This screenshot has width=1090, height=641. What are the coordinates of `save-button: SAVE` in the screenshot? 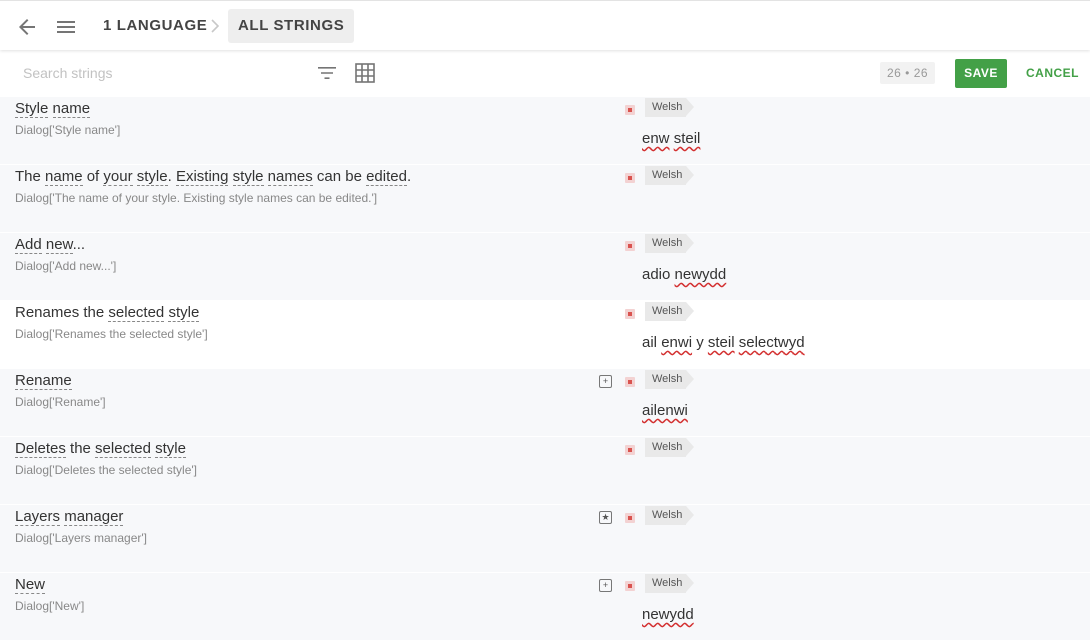 It's located at (981, 73).